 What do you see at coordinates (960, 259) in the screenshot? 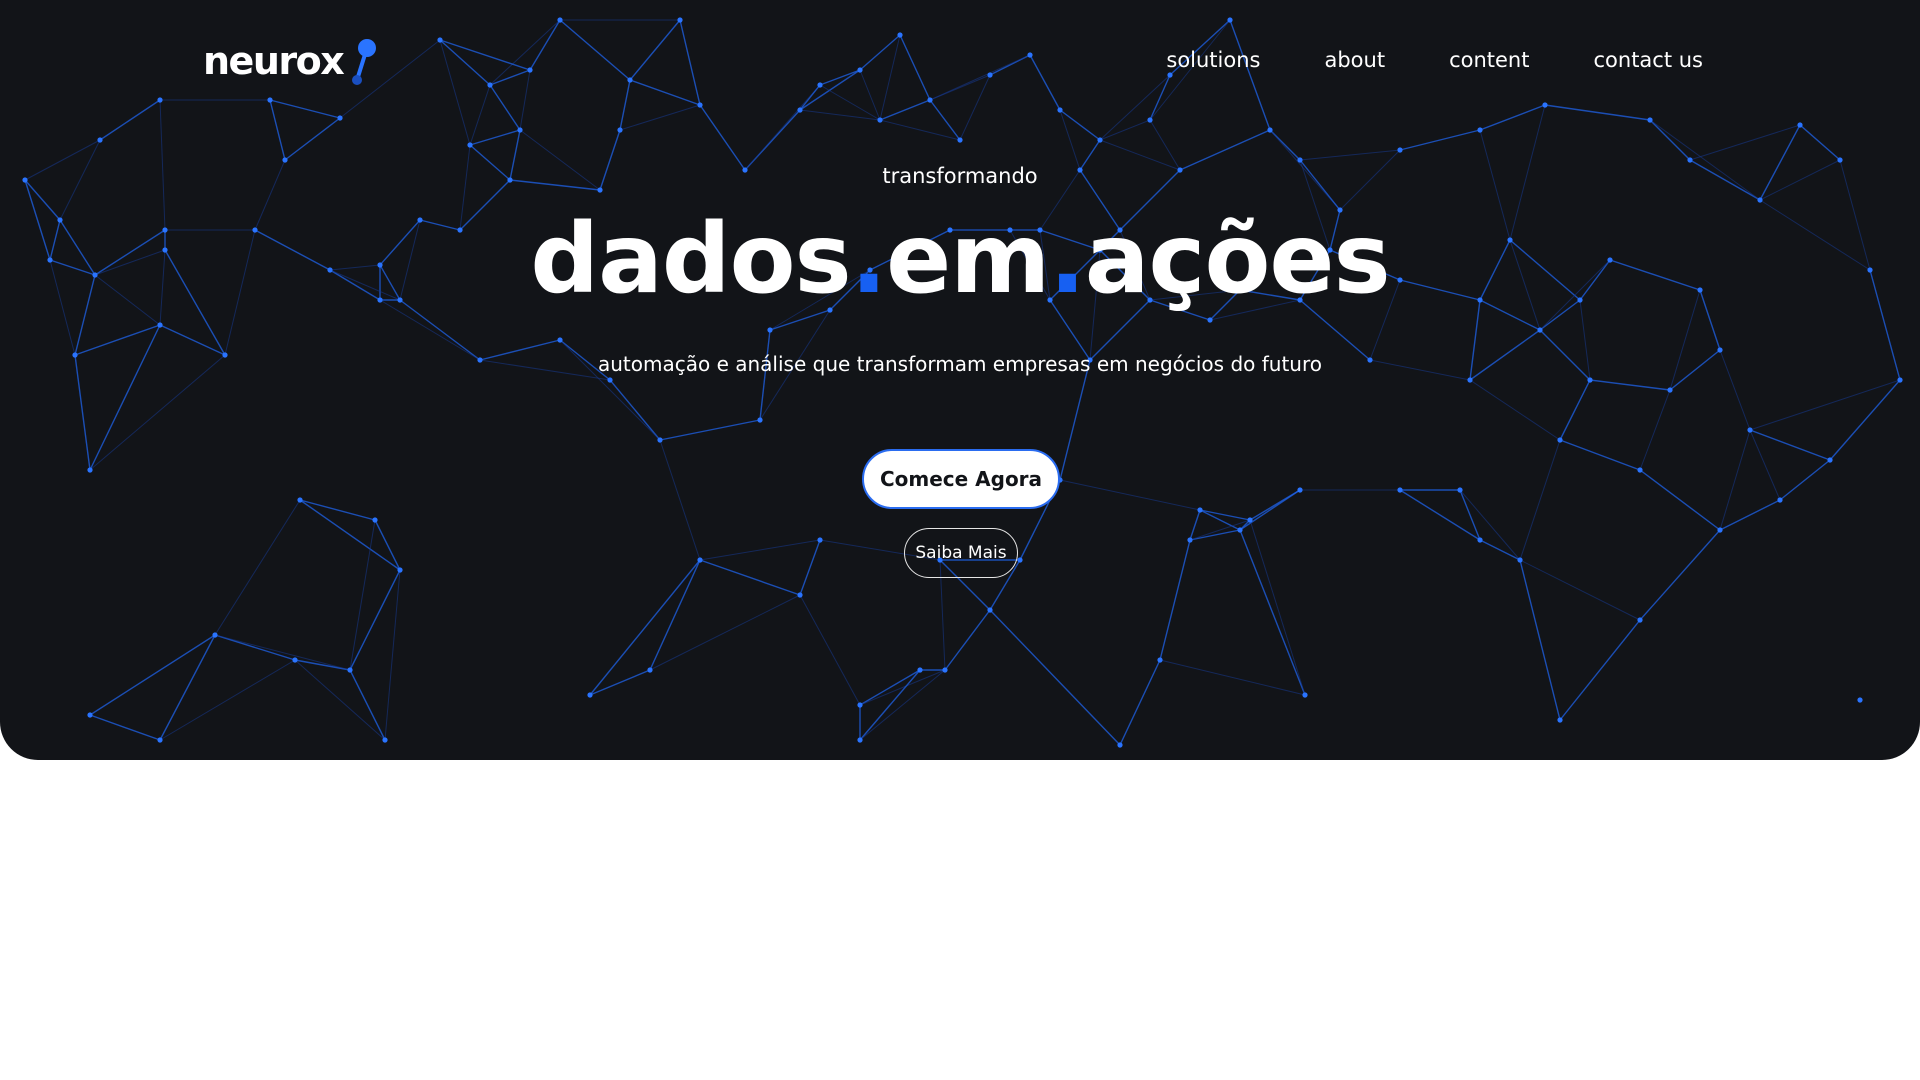
I see `hero-headline: dados.em.ações` at bounding box center [960, 259].